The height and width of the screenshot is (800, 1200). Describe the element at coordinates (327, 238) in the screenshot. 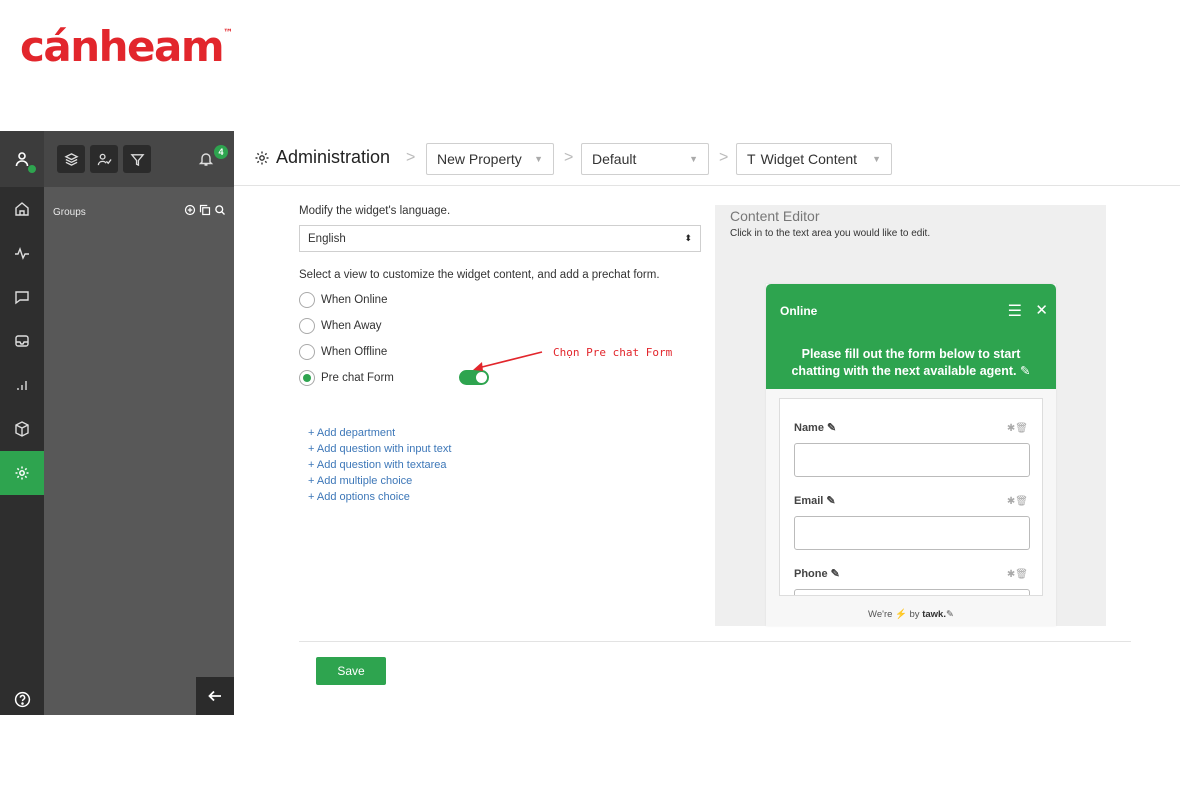

I see `language-value: English` at that location.